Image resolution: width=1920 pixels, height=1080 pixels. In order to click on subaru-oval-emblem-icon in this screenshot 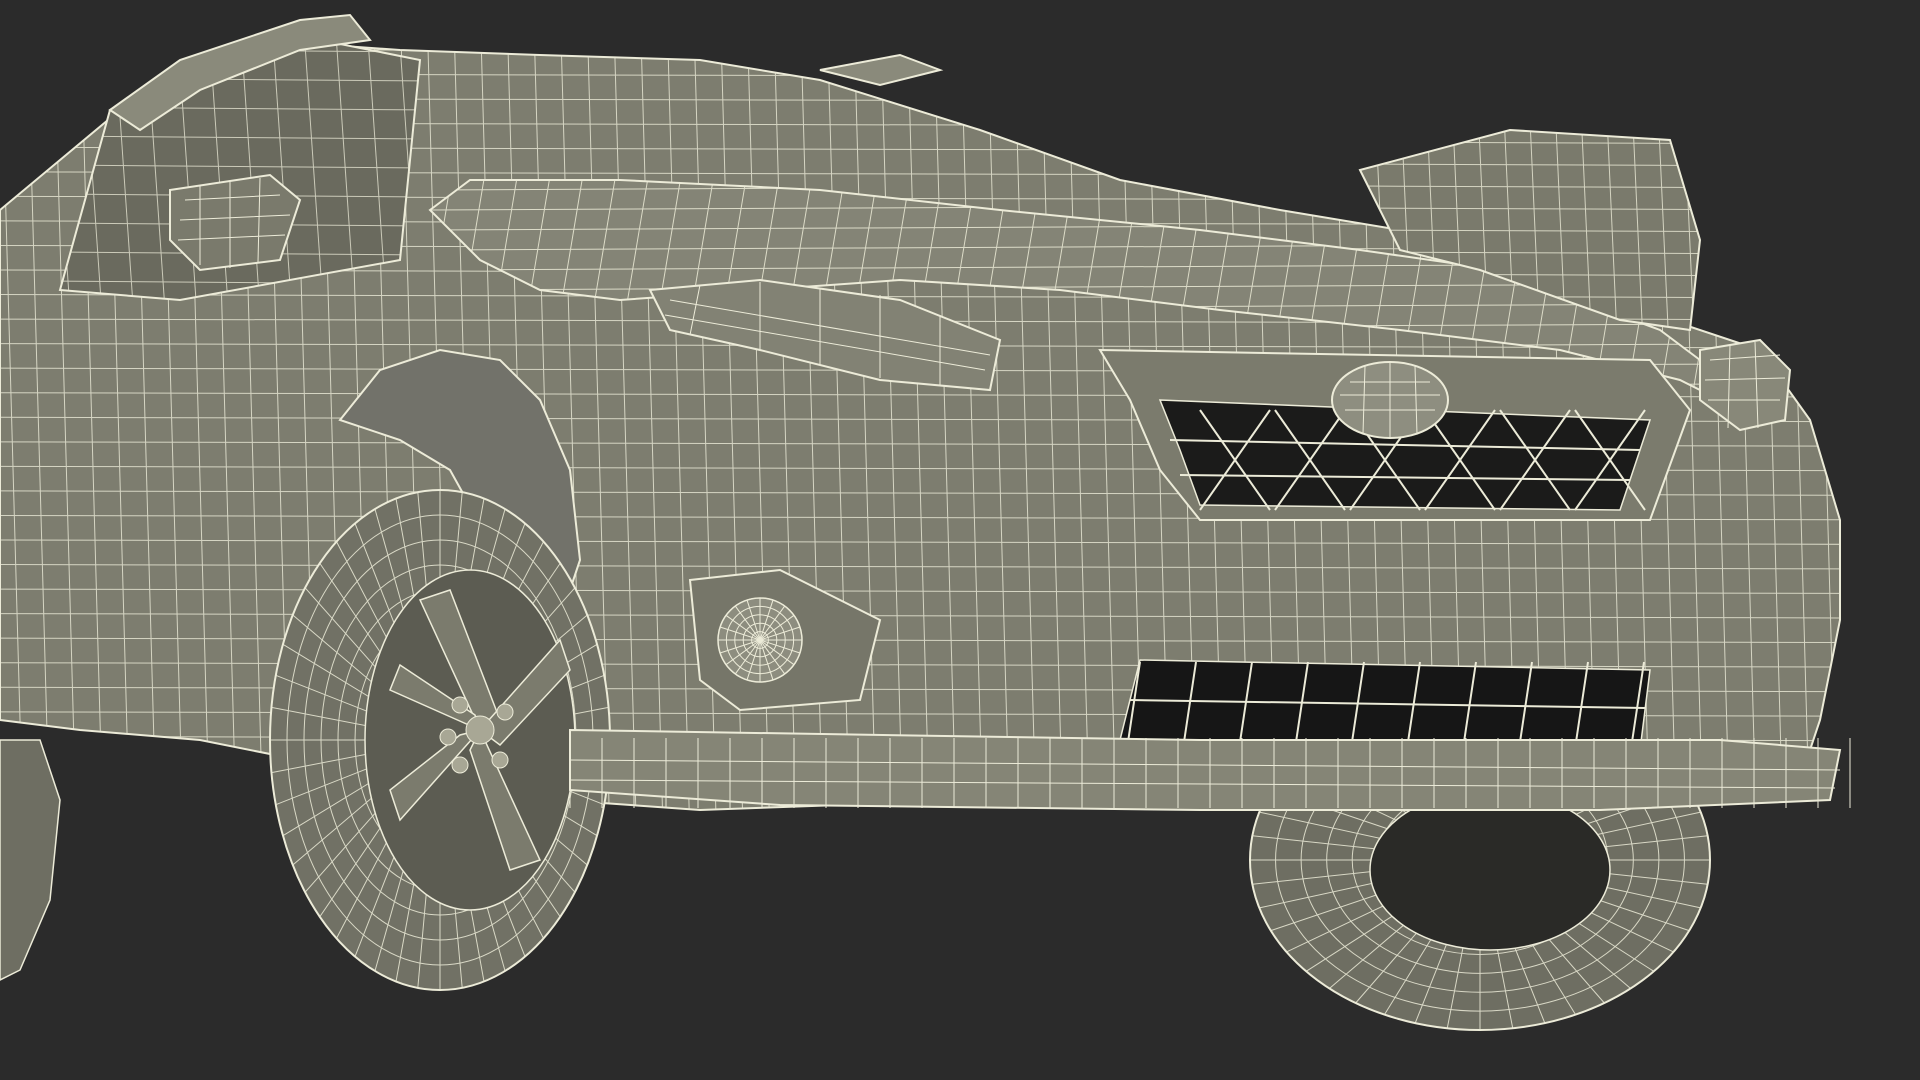, I will do `click(1390, 400)`.